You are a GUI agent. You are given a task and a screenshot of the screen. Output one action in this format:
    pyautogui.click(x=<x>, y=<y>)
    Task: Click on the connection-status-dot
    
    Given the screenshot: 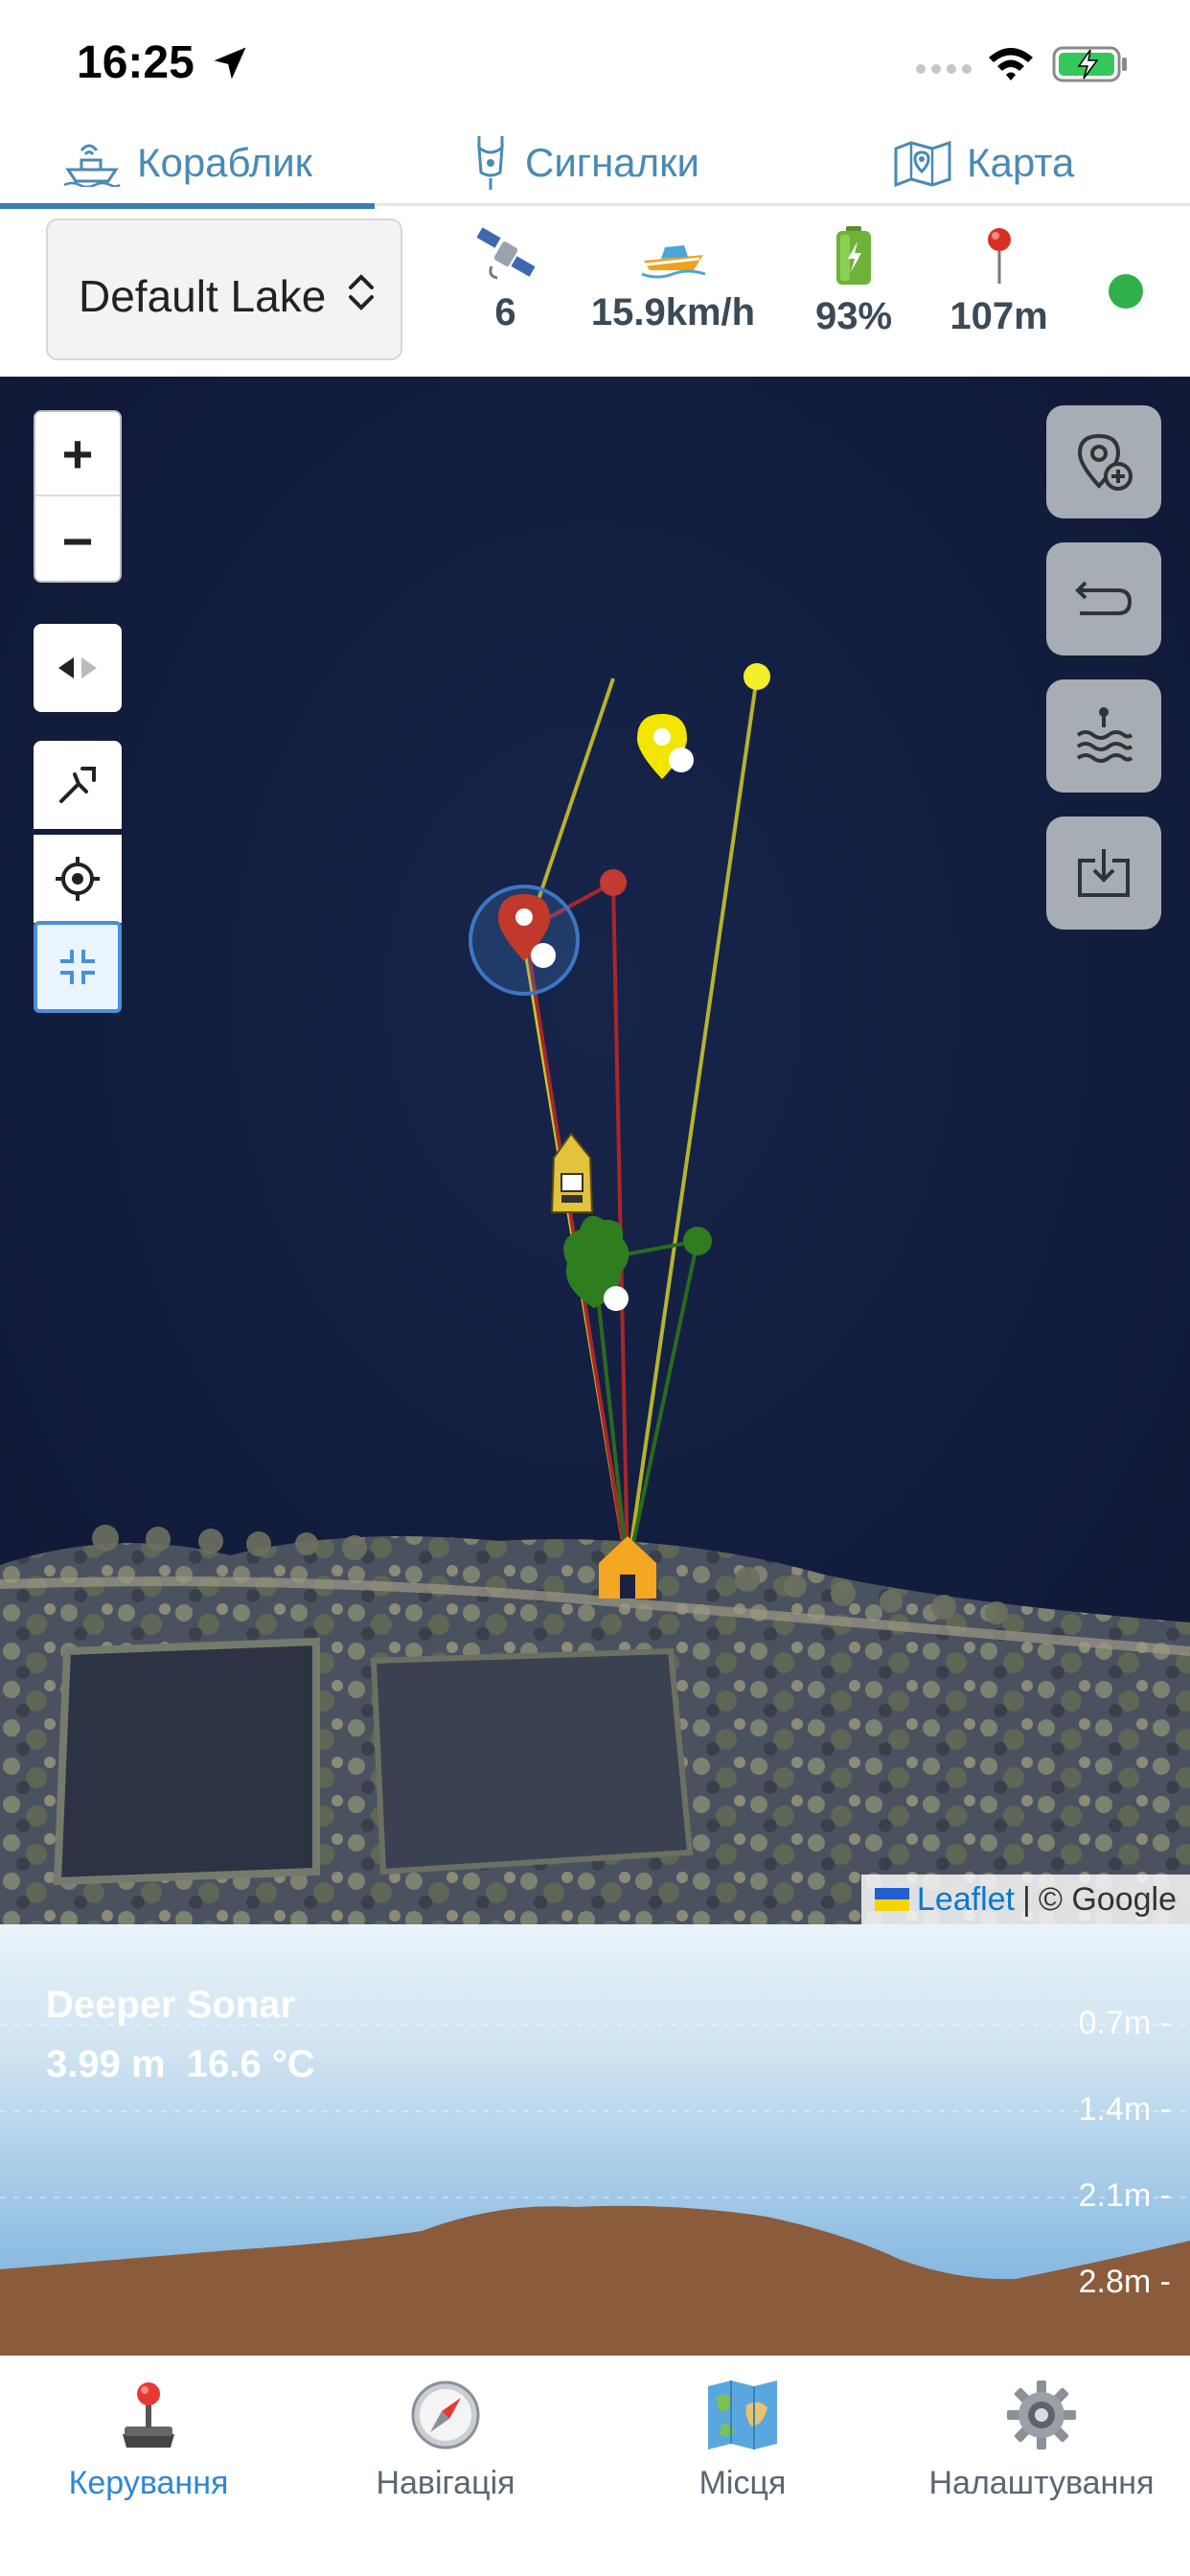 What is the action you would take?
    pyautogui.click(x=1126, y=291)
    